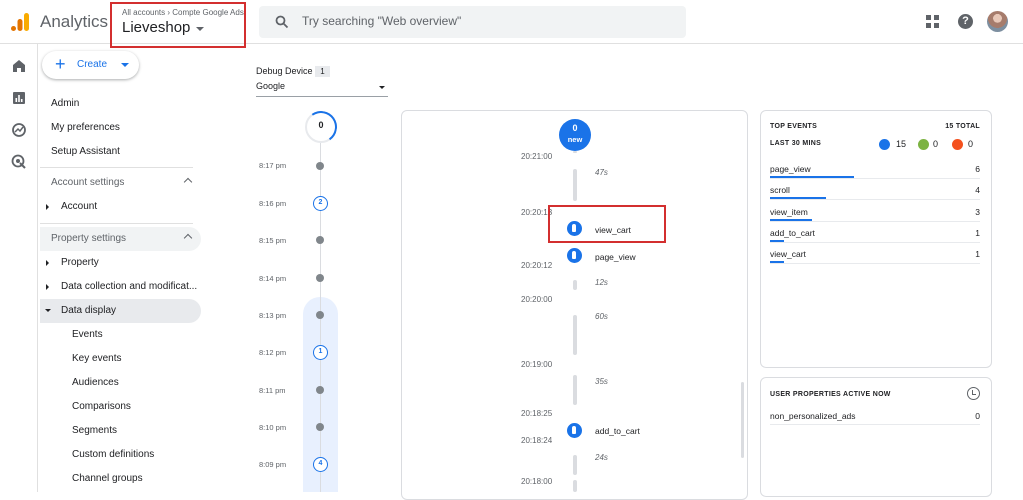  What do you see at coordinates (601, 282) in the screenshot?
I see `duration-label: 12s` at bounding box center [601, 282].